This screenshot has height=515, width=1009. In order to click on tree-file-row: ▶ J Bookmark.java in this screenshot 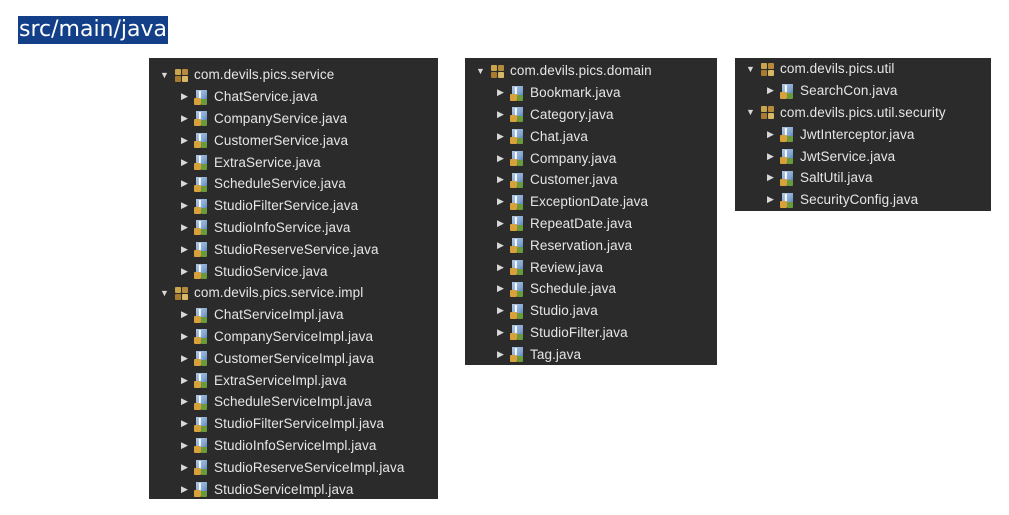, I will do `click(591, 93)`.